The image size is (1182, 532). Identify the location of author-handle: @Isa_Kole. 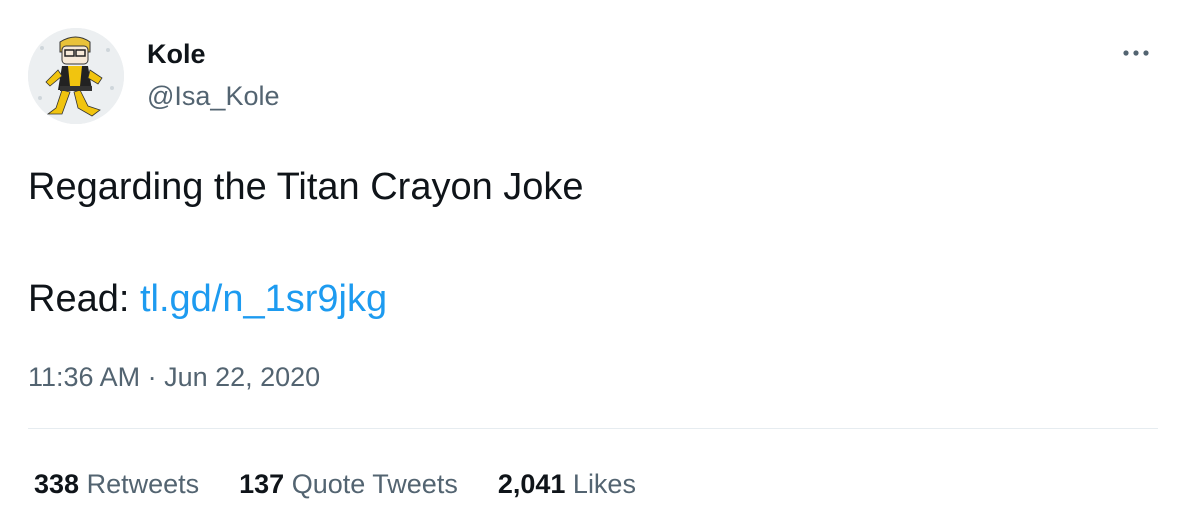
(213, 96).